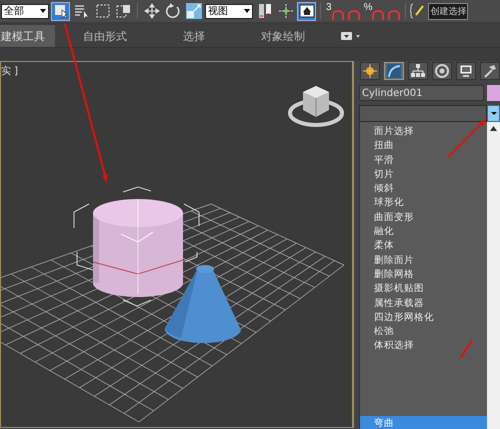 Image resolution: width=500 pixels, height=429 pixels. What do you see at coordinates (423, 345) in the screenshot?
I see `list-item: 体积选择` at bounding box center [423, 345].